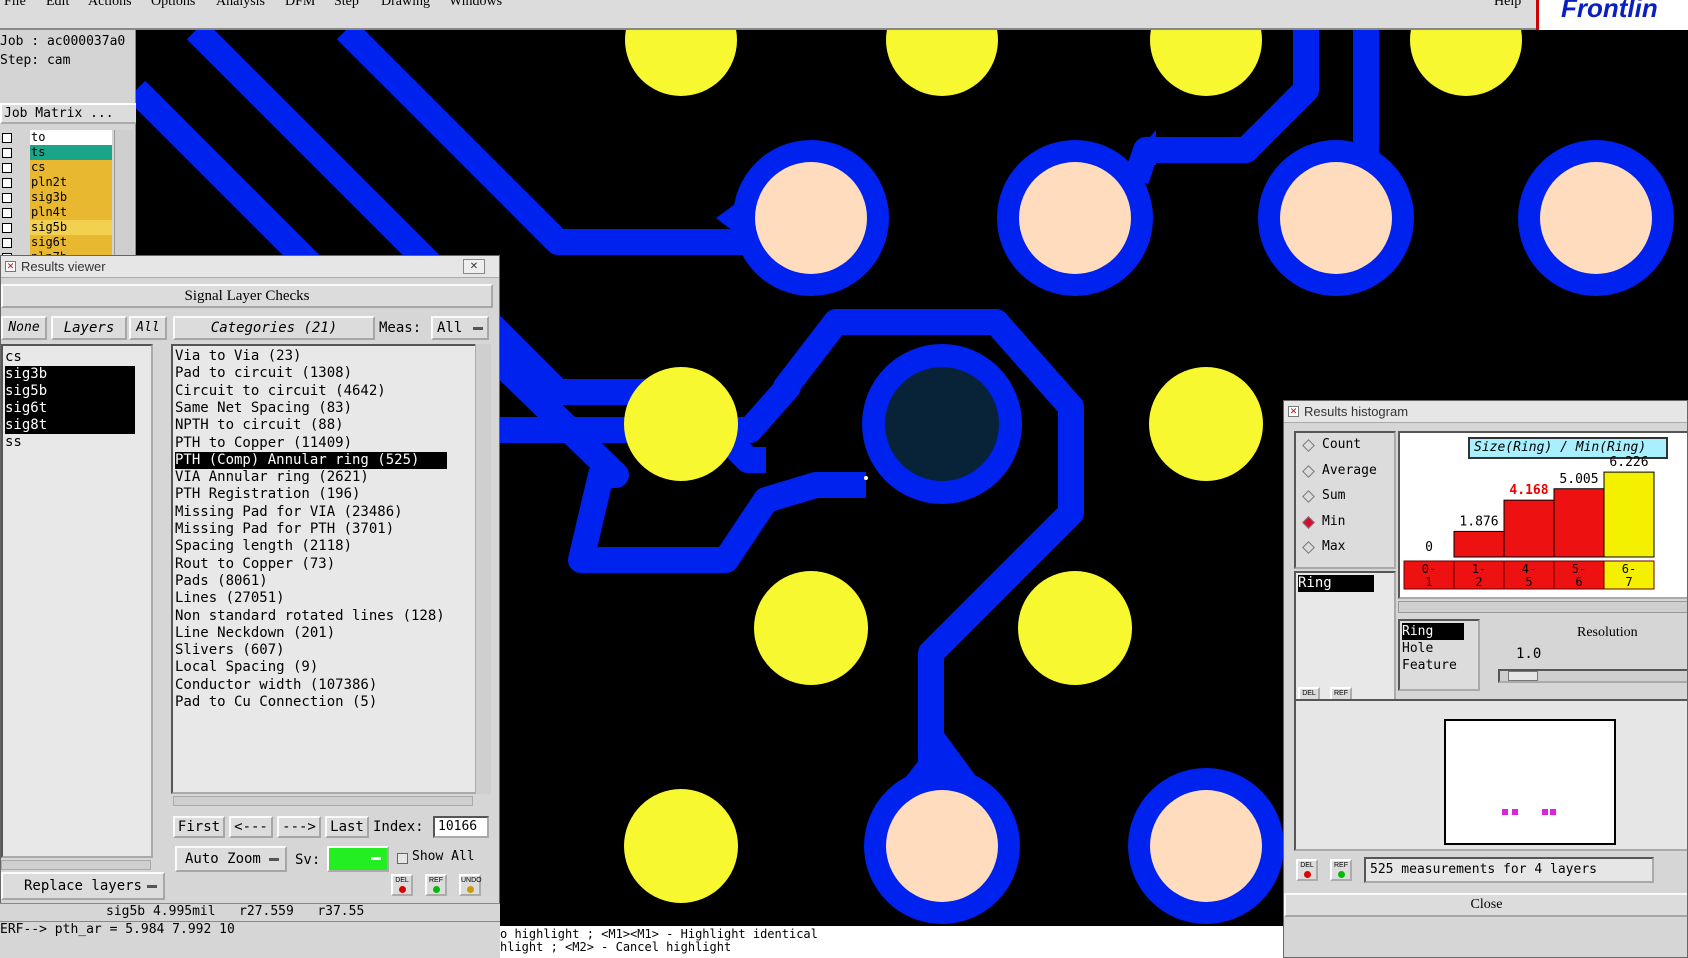 The image size is (1688, 958). What do you see at coordinates (300, 5) in the screenshot?
I see `menu-dfm: DFM` at bounding box center [300, 5].